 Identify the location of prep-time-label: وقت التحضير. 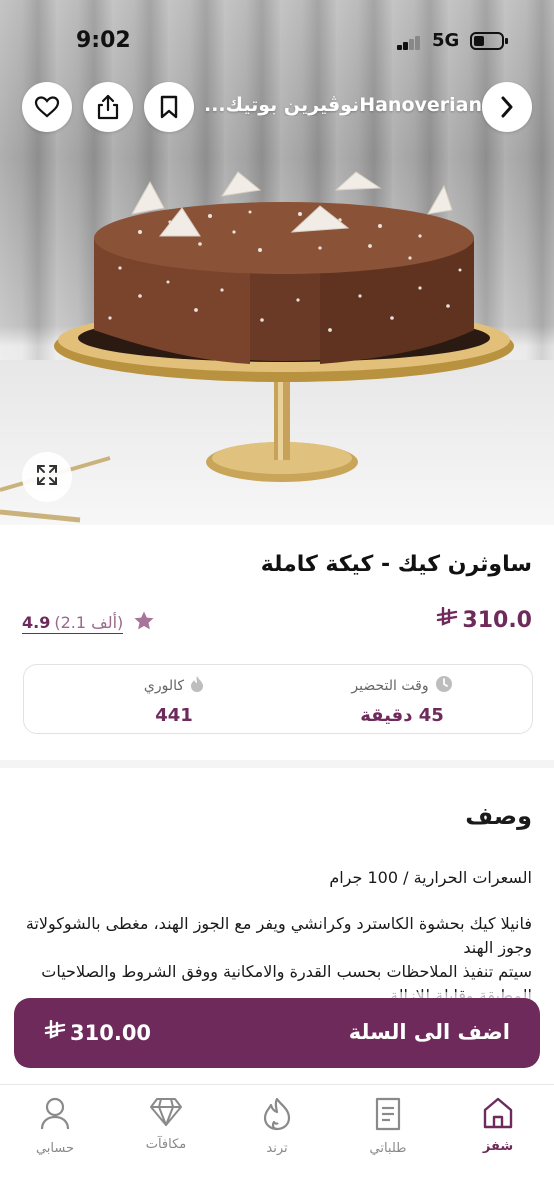
(390, 686).